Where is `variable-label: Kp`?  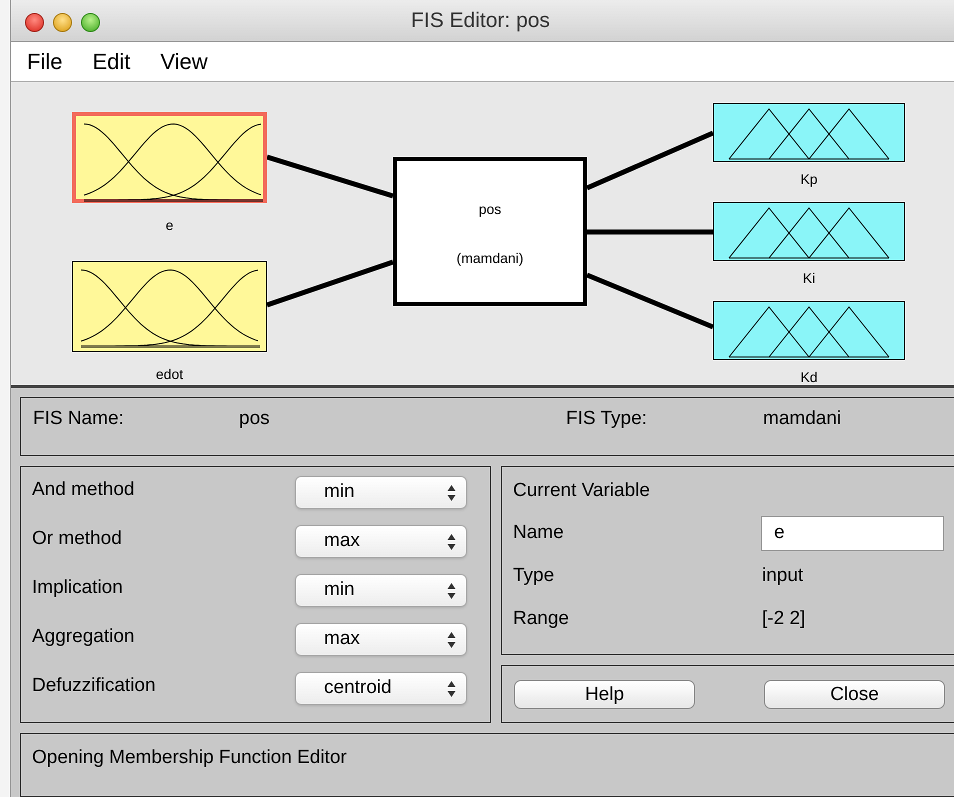
variable-label: Kp is located at coordinates (809, 179).